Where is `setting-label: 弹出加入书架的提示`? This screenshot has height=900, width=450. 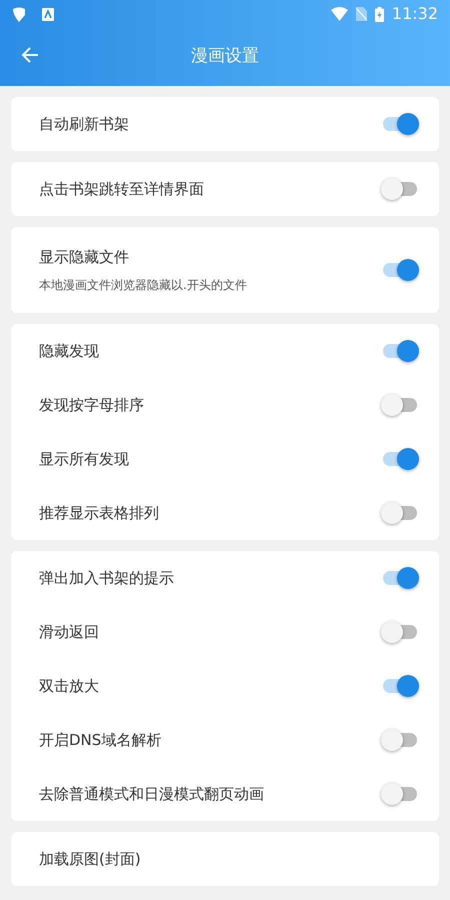
setting-label: 弹出加入书架的提示 is located at coordinates (107, 578).